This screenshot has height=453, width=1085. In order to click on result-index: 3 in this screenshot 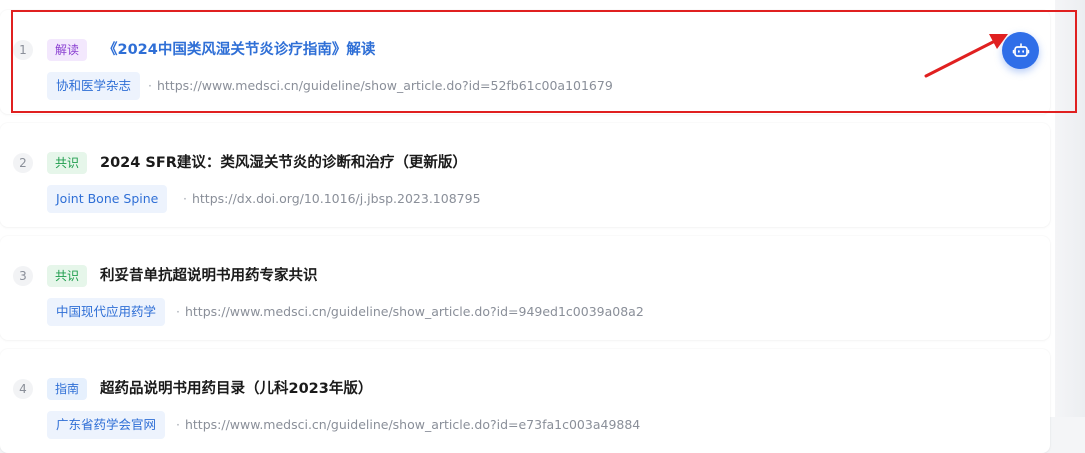, I will do `click(23, 276)`.